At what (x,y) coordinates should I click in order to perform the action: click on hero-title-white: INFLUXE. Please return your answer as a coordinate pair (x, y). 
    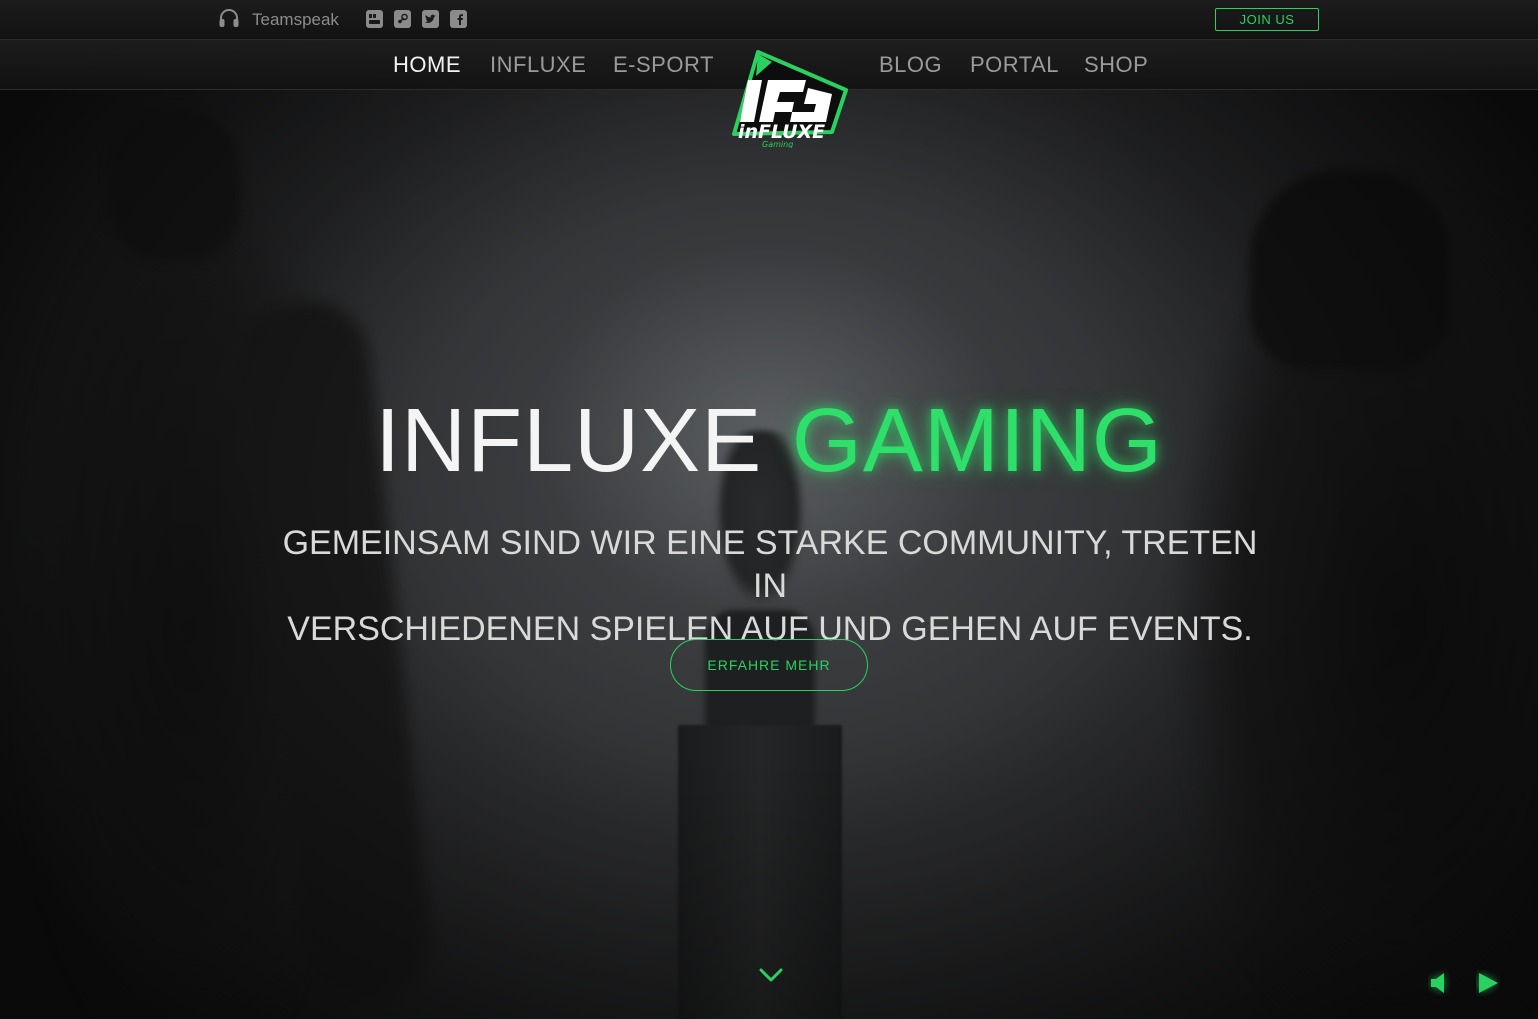
    Looking at the image, I should click on (569, 441).